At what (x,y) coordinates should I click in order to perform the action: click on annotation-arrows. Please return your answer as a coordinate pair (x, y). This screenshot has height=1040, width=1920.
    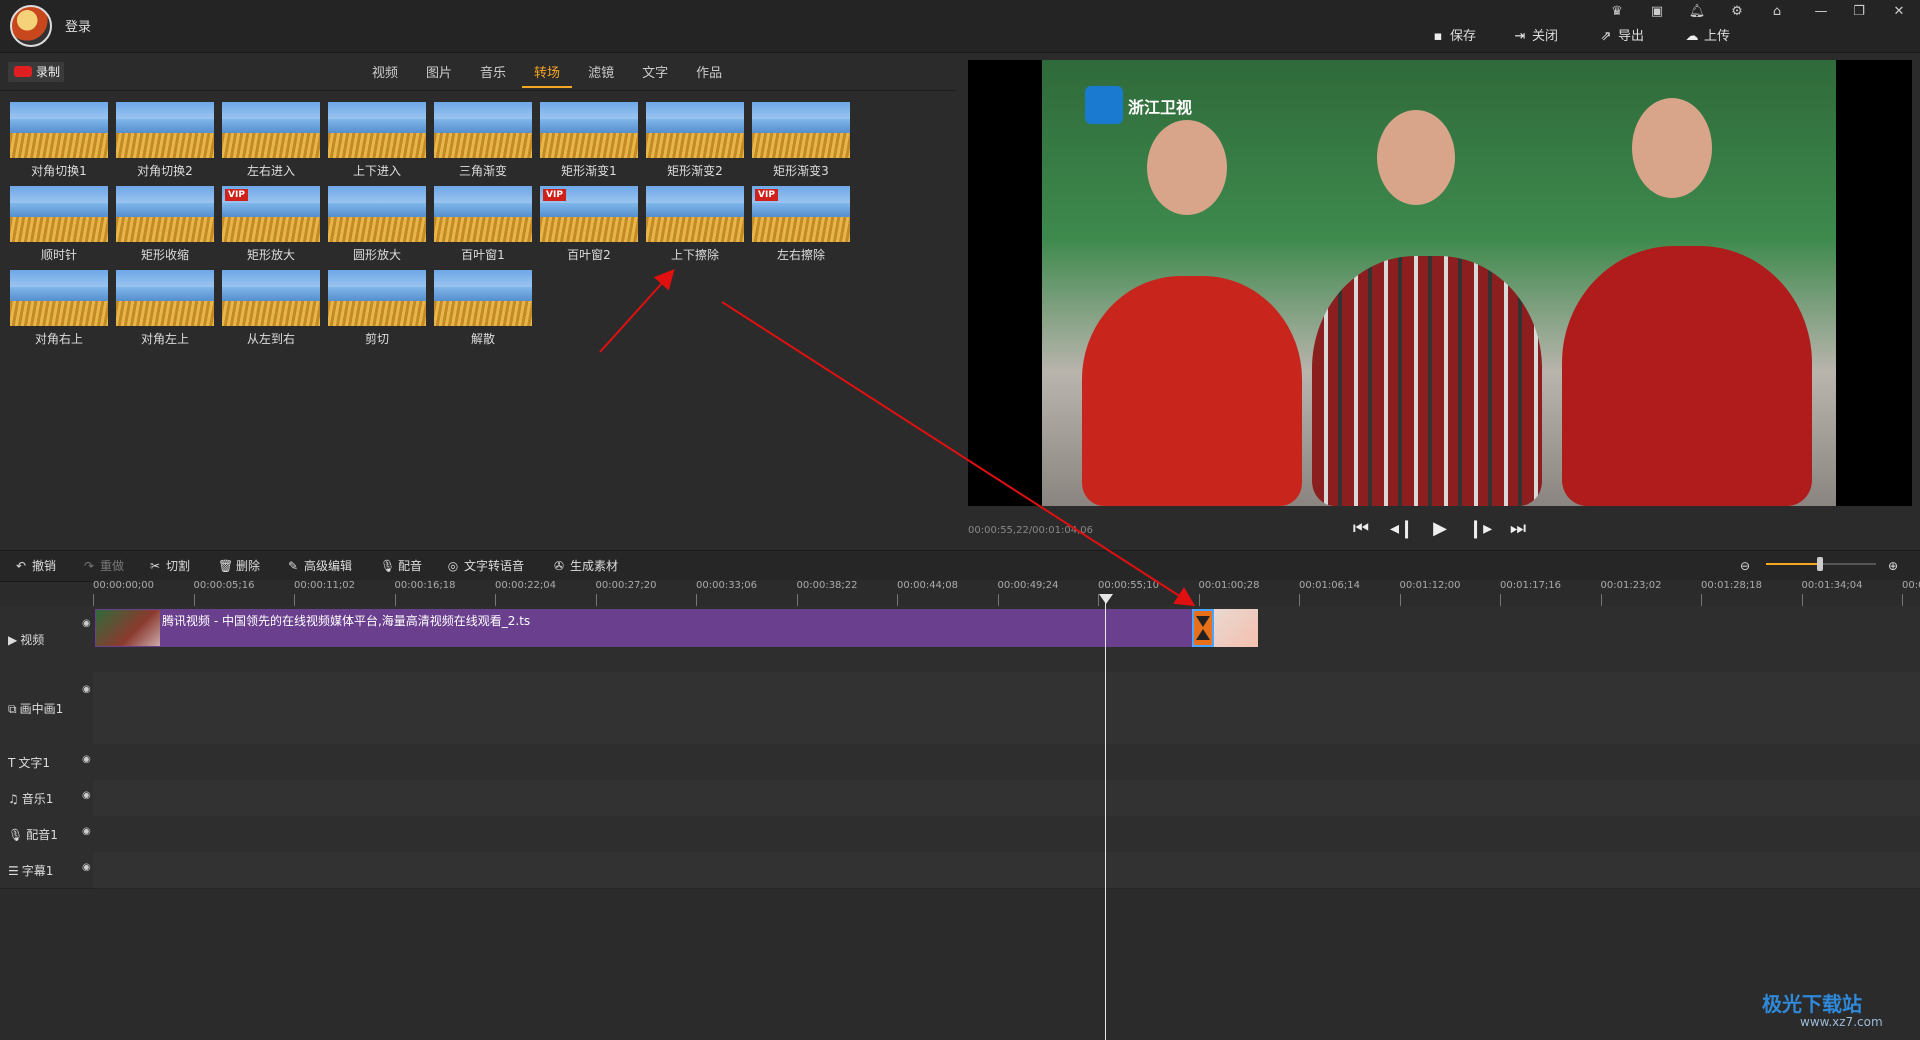
    Looking at the image, I should click on (897, 438).